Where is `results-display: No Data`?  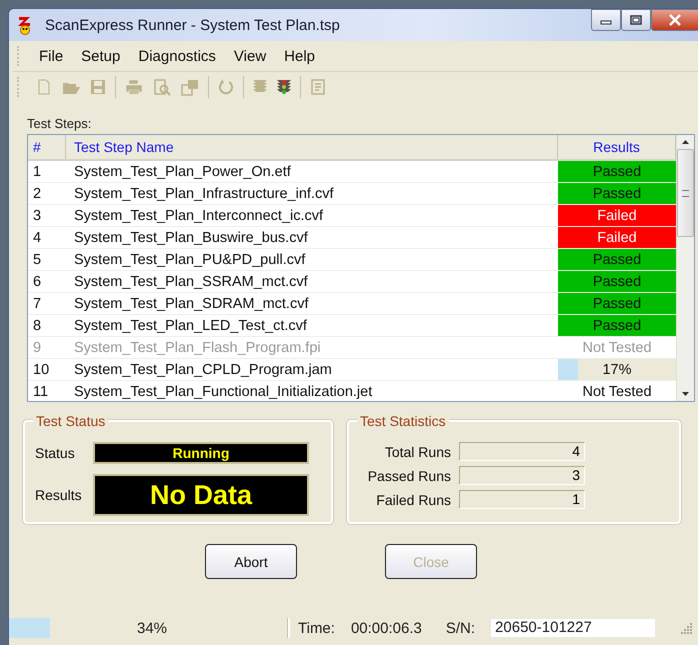
results-display: No Data is located at coordinates (201, 495).